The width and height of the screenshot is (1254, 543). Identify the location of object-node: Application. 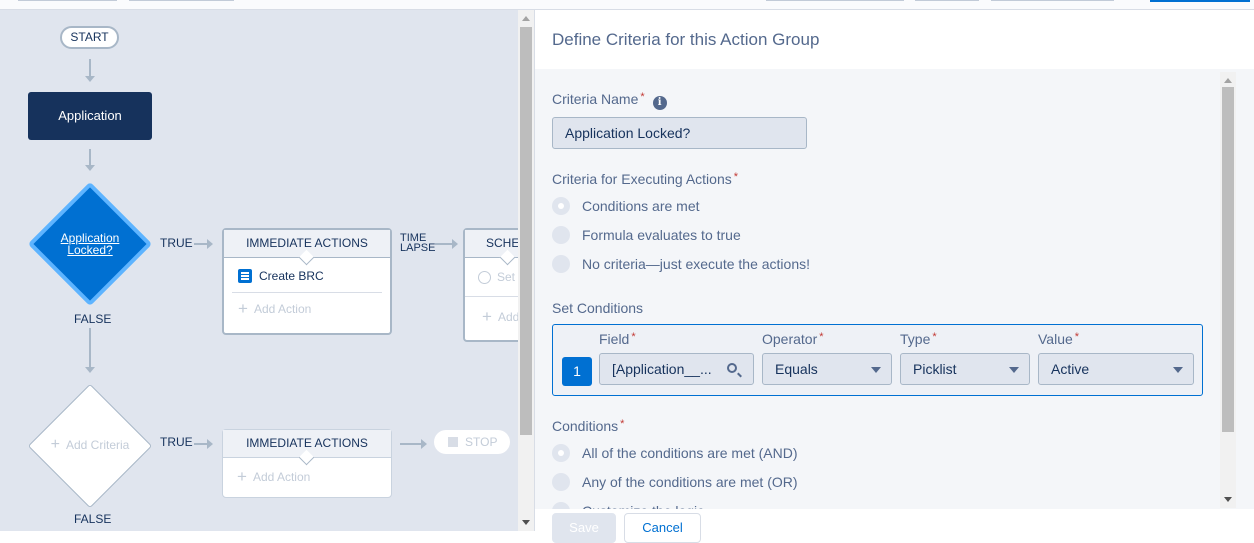
(90, 116).